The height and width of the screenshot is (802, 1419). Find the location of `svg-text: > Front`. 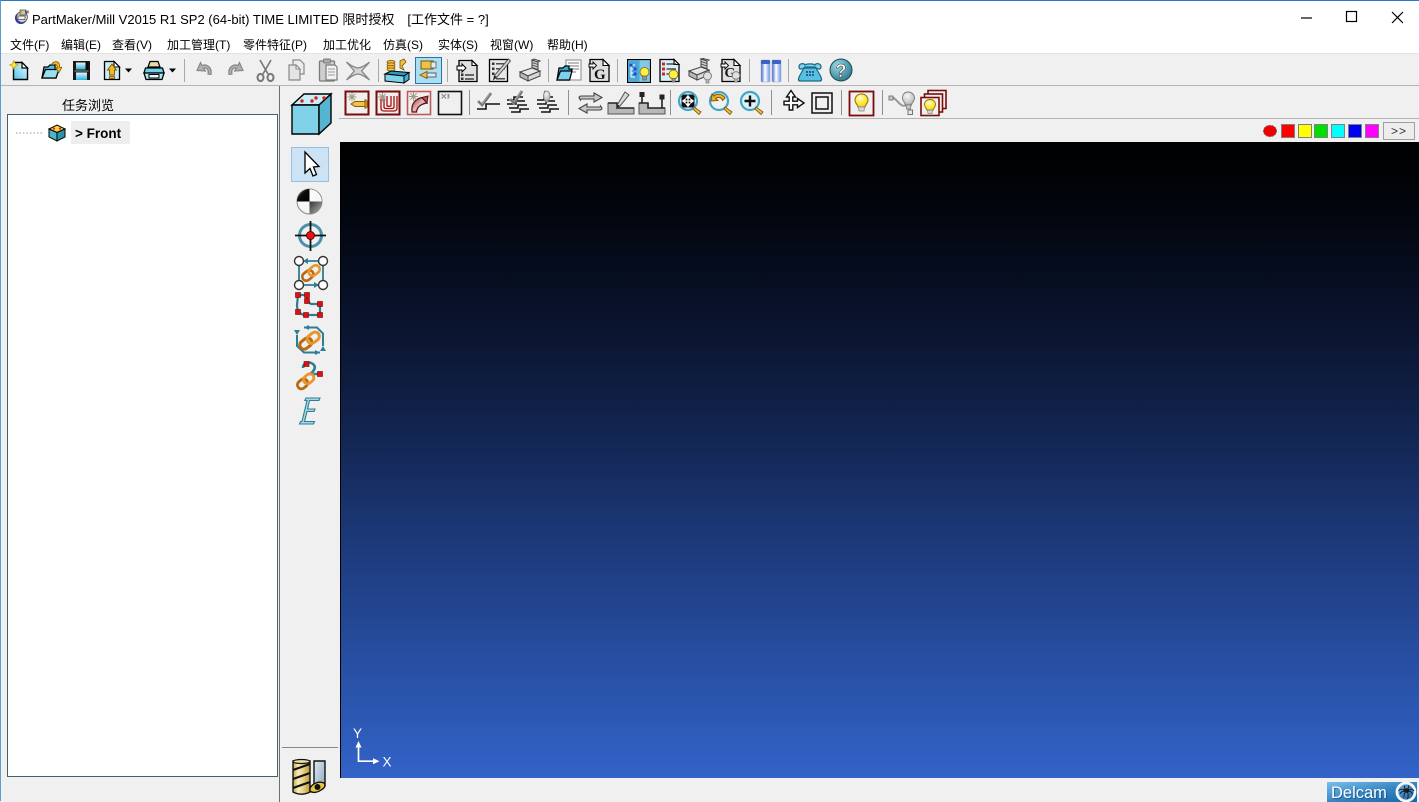

svg-text: > Front is located at coordinates (98, 133).